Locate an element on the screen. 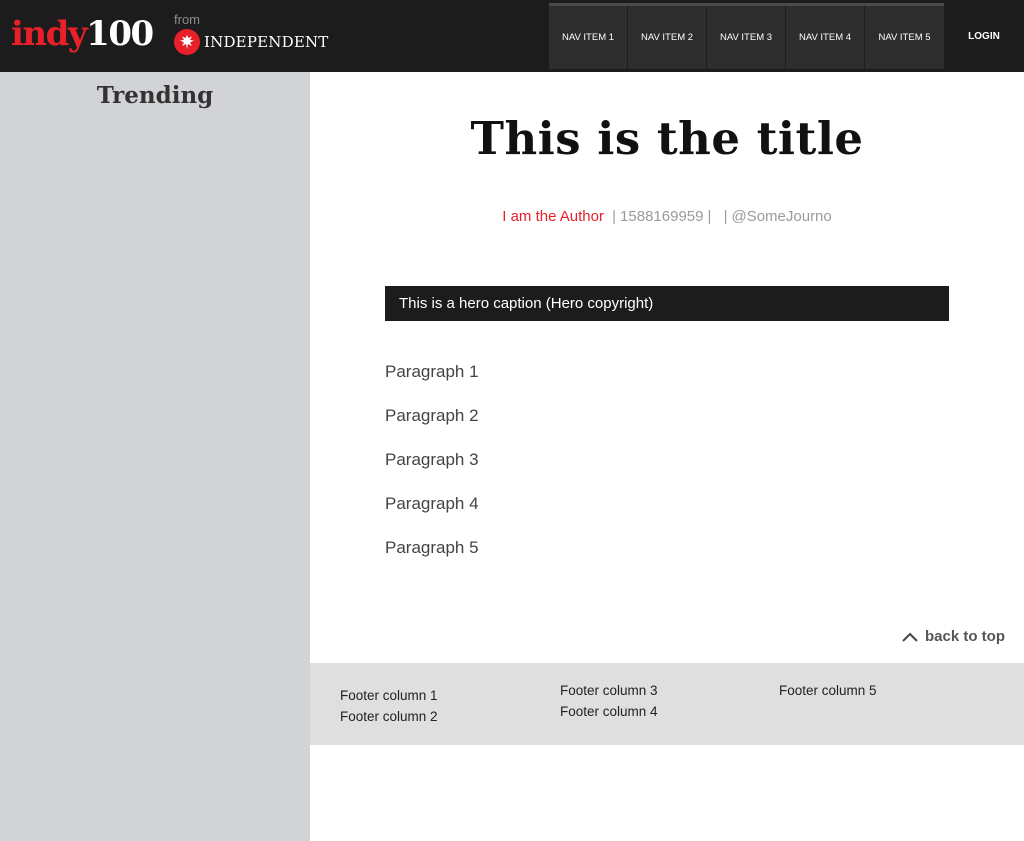 Image resolution: width=1024 pixels, height=841 pixels. footer-link-5: Footer column 5 is located at coordinates (828, 690).